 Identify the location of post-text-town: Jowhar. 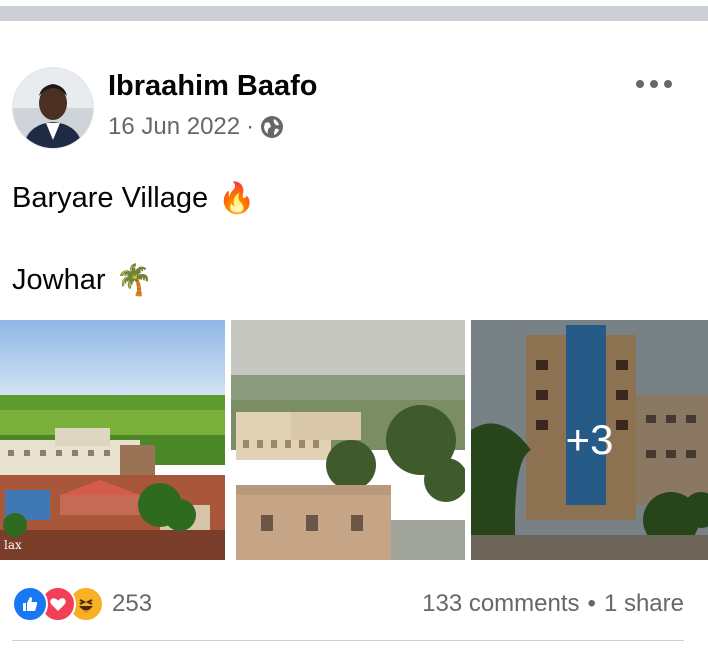
(59, 280).